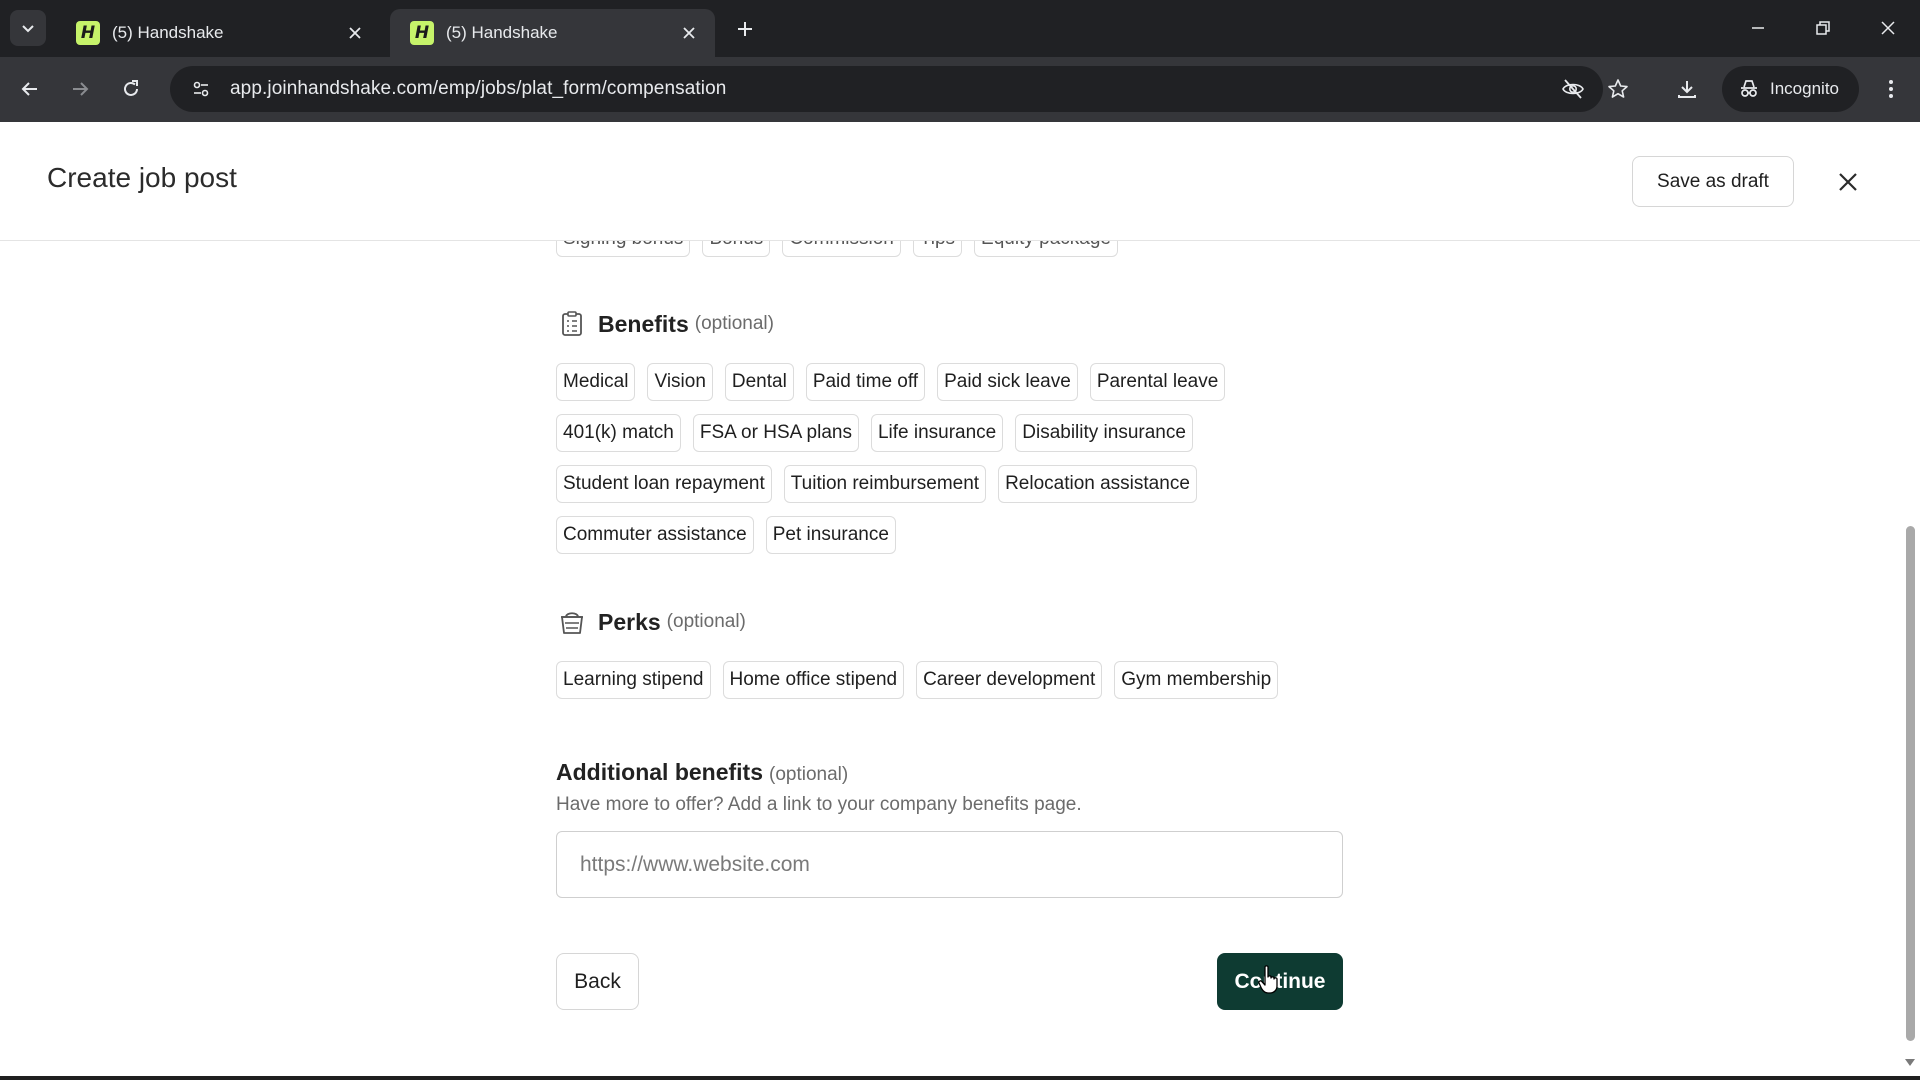 This screenshot has width=1920, height=1080. What do you see at coordinates (1618, 89) in the screenshot?
I see `bookmark-star-icon` at bounding box center [1618, 89].